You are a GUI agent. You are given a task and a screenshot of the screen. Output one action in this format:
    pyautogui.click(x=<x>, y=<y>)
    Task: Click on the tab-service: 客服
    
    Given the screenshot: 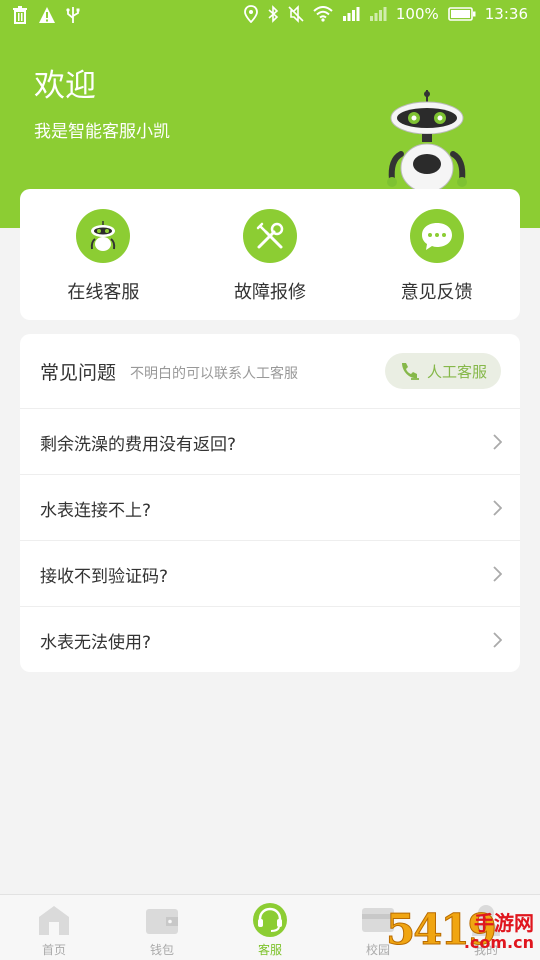 What is the action you would take?
    pyautogui.click(x=270, y=927)
    